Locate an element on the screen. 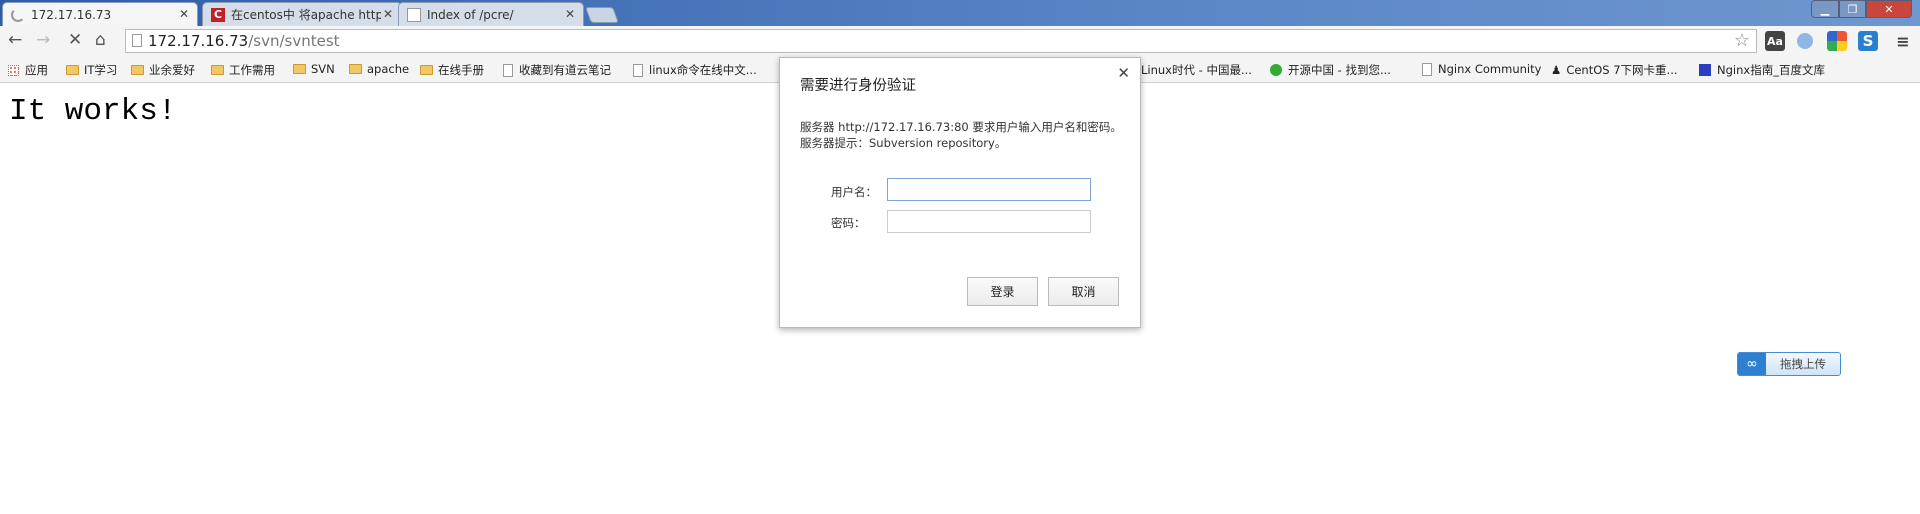  baidu-cloud-icon: ∞ is located at coordinates (1752, 364).